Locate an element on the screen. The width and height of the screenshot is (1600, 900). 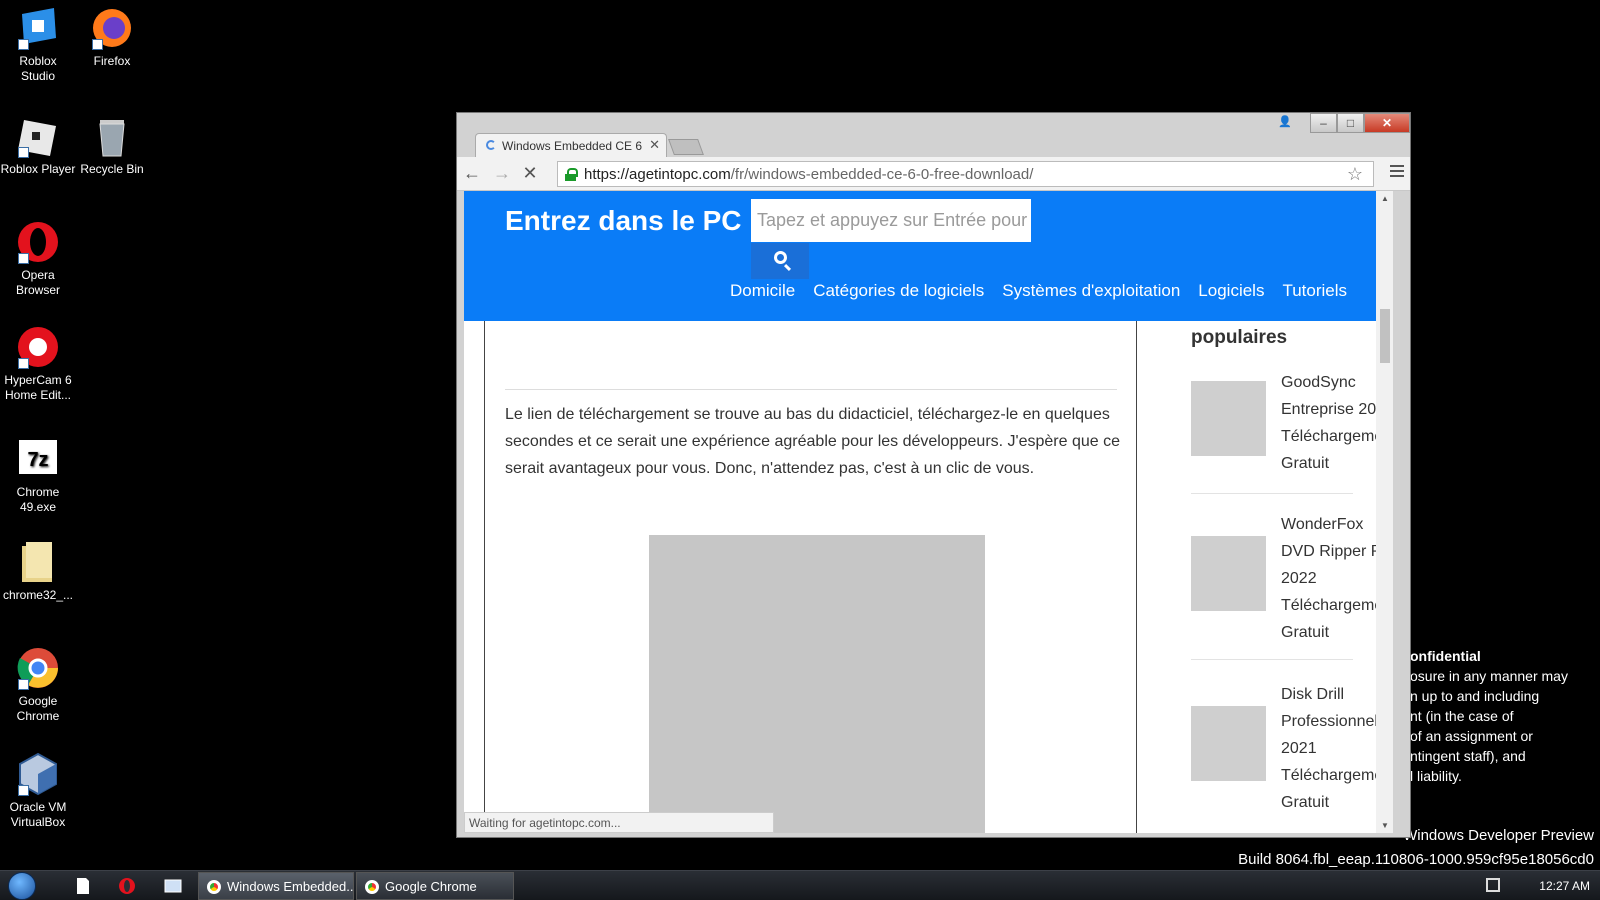
desktop-icon-opera: Opera Browser is located at coordinates (38, 259).